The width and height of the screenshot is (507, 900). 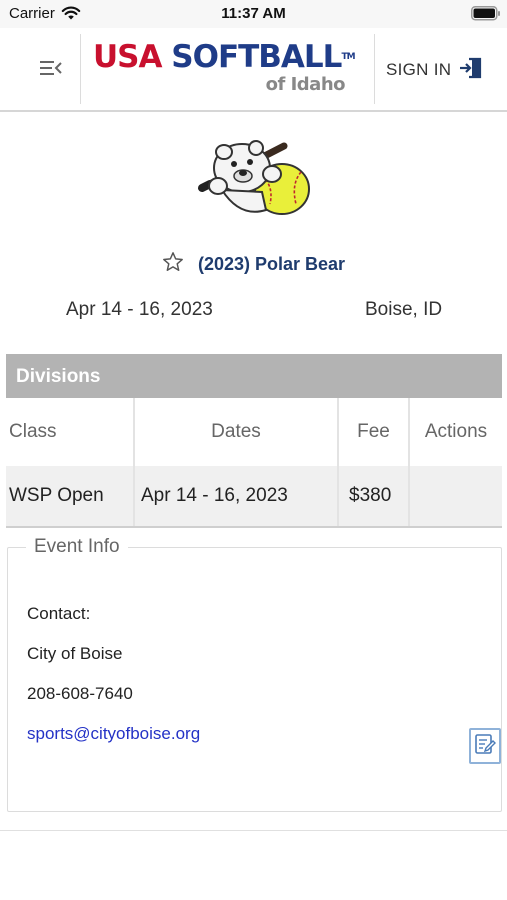 I want to click on polar-bear-event-logo, so click(x=255, y=177).